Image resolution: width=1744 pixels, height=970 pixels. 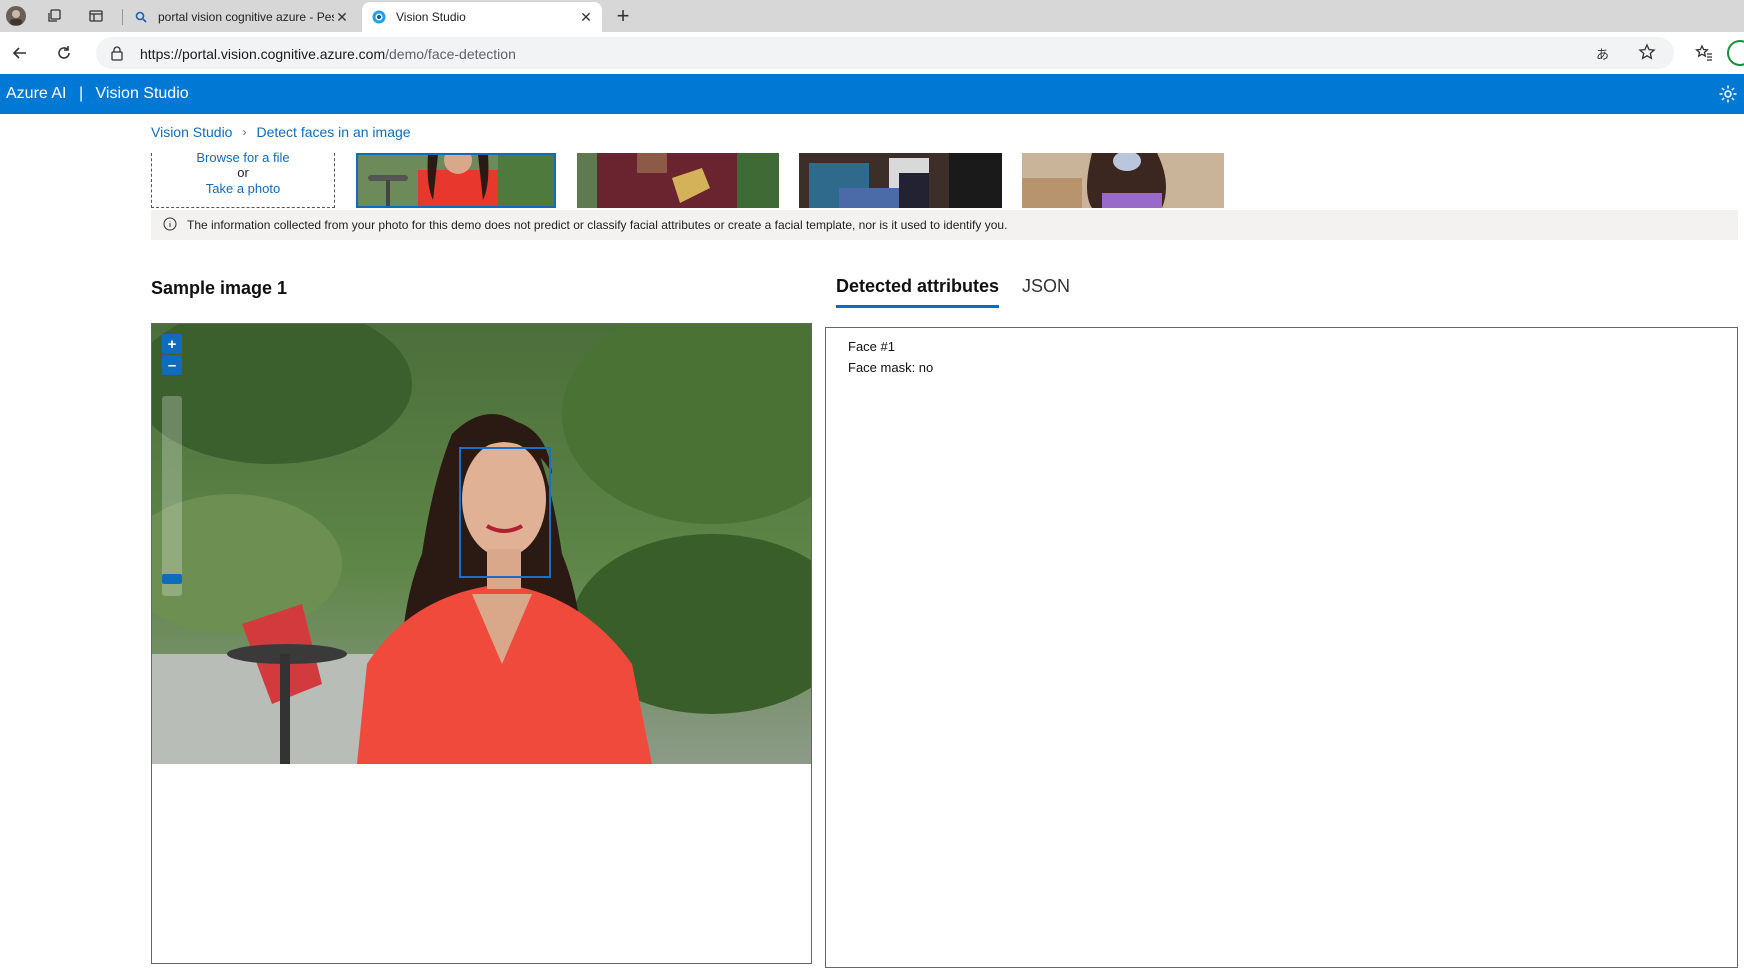 What do you see at coordinates (172, 365) in the screenshot?
I see `zoom-out-button: –` at bounding box center [172, 365].